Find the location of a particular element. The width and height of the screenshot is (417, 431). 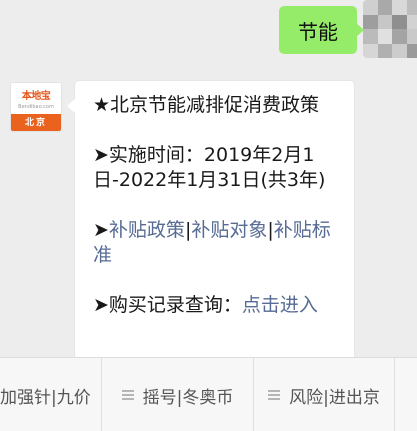

menu-item-label: 摇号|冬奥币 is located at coordinates (188, 397).